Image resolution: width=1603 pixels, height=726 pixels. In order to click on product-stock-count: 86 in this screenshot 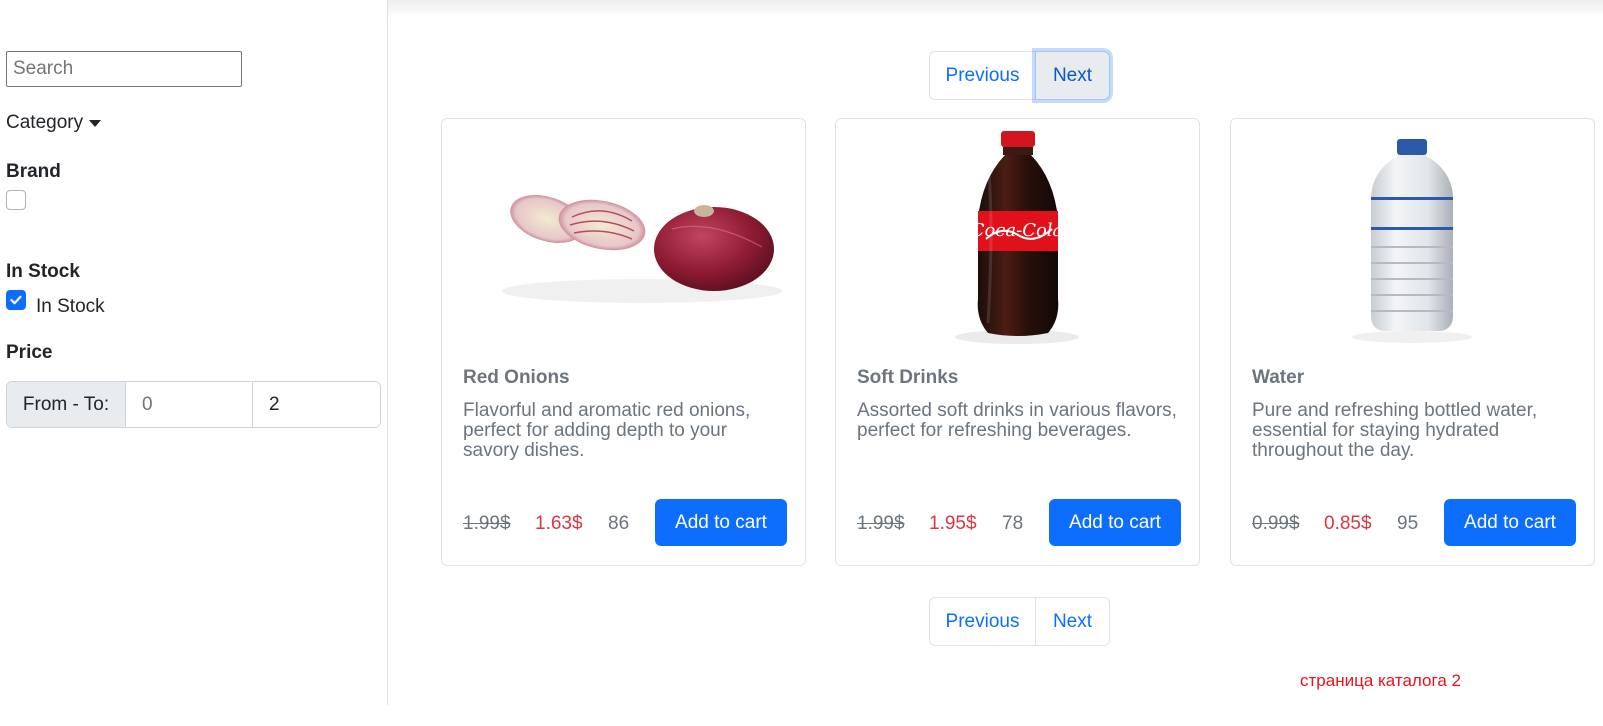, I will do `click(619, 523)`.